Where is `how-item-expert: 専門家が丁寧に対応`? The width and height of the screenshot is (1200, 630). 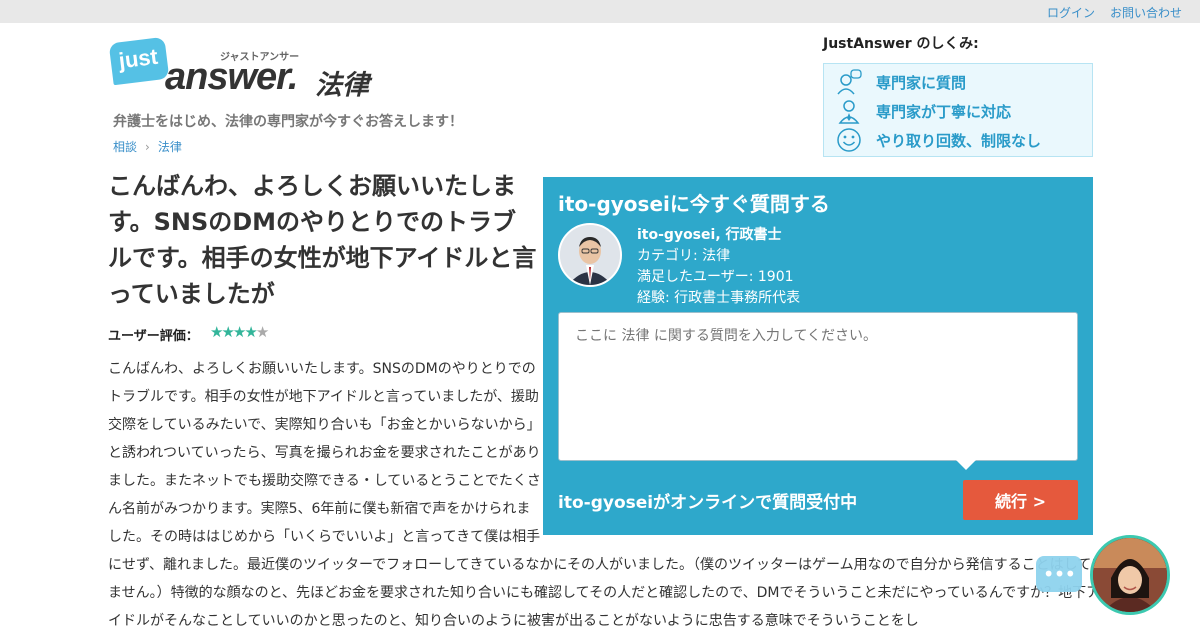
how-item-expert: 専門家が丁寧に対応 is located at coordinates (923, 111).